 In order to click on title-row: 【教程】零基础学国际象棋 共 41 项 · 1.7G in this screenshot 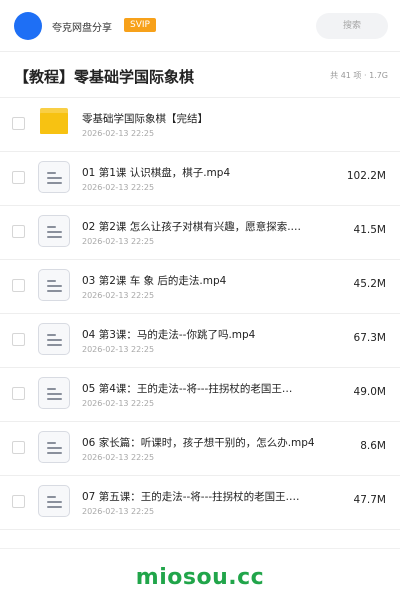, I will do `click(200, 75)`.